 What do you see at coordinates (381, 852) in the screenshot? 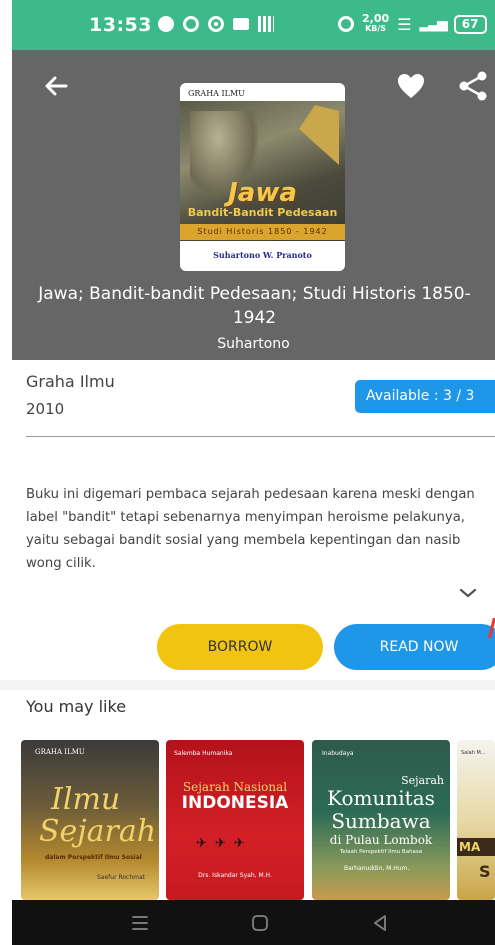
I see `rec-subtitle: Telaah Perspektif Ilmu Bahasa` at bounding box center [381, 852].